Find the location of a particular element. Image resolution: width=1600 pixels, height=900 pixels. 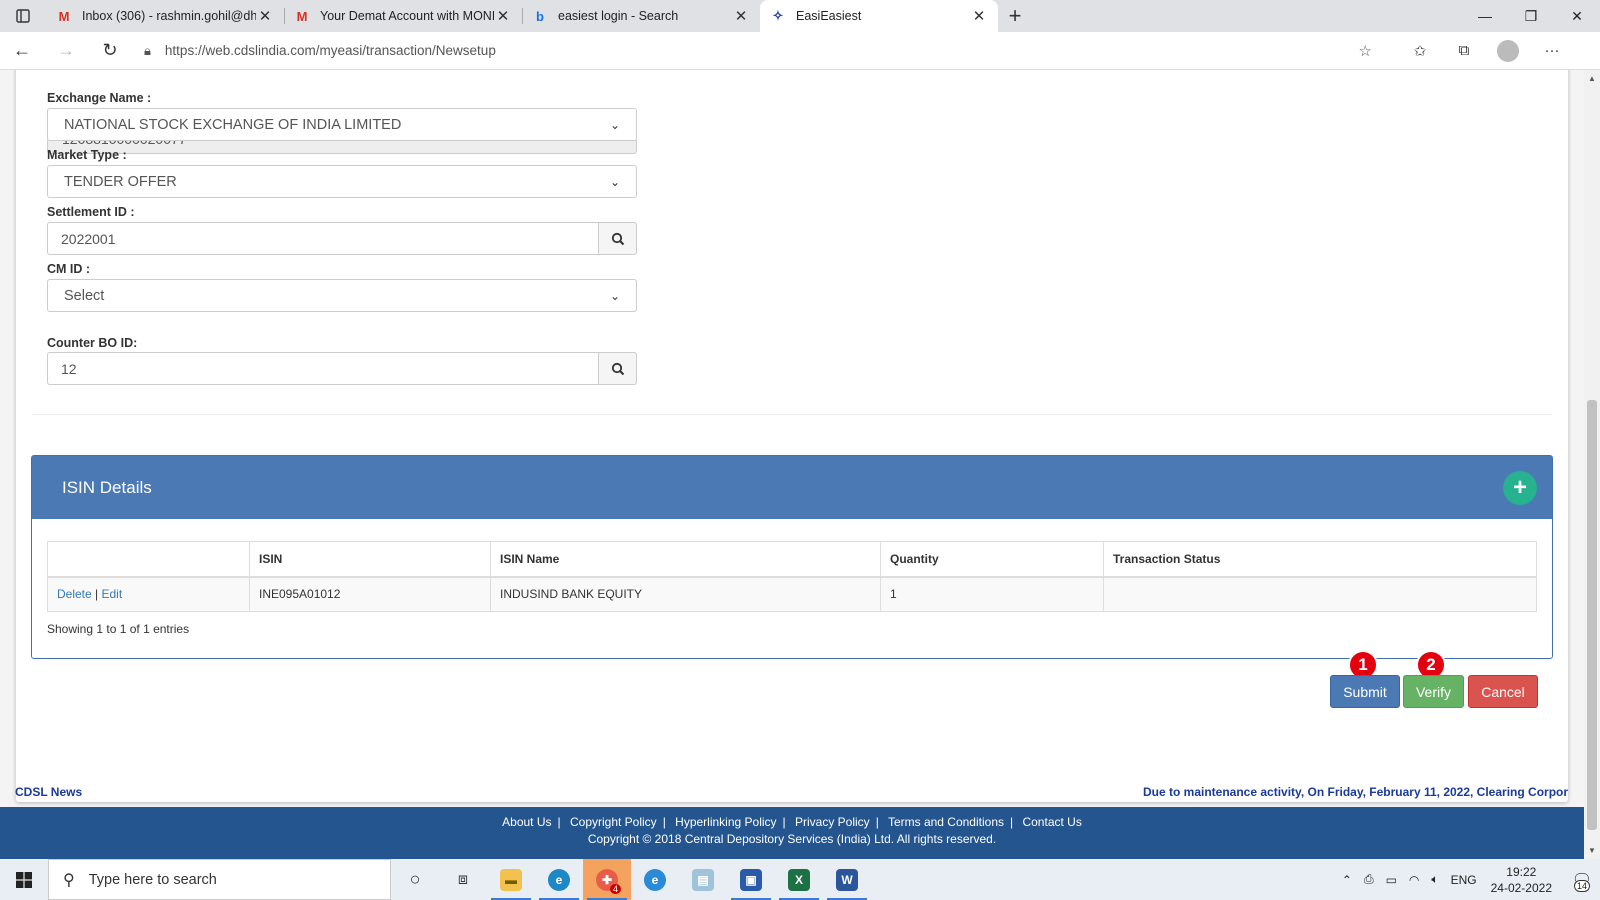

window-controls: — ❐ ✕ is located at coordinates (1531, 16).